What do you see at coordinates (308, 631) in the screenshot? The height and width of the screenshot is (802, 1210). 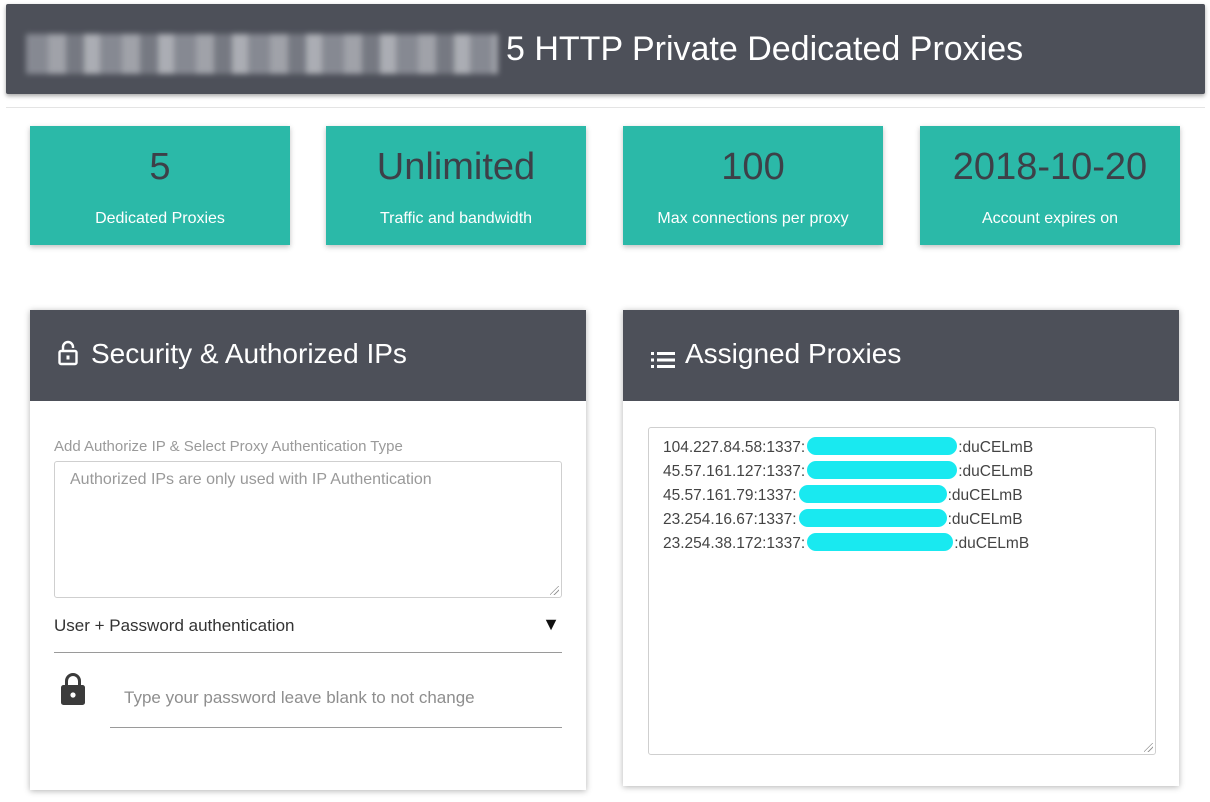 I see `auth-type-select: User + Password authentication ▼` at bounding box center [308, 631].